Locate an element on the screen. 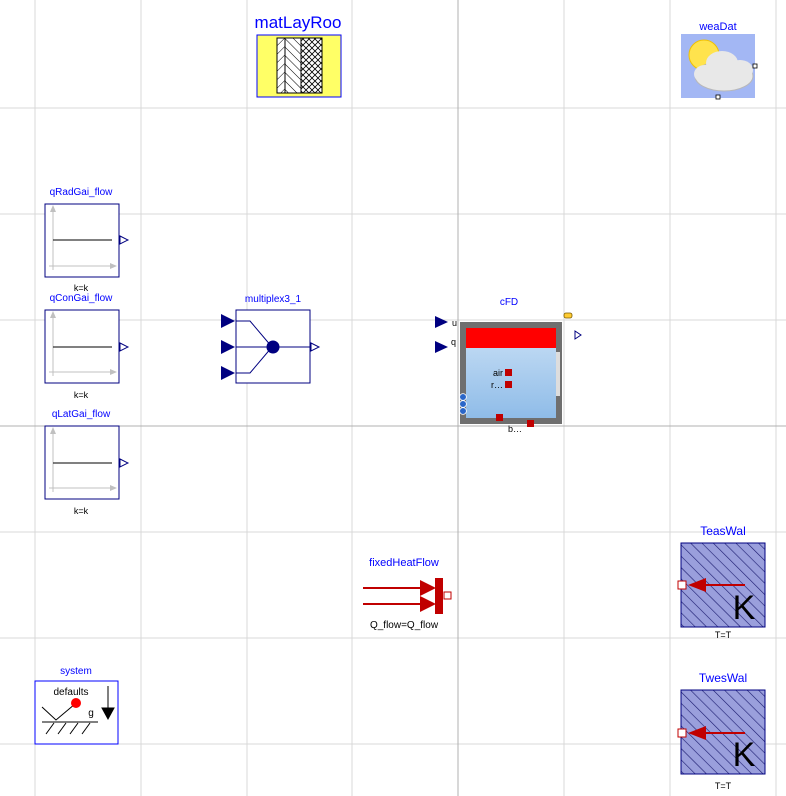  TeasWal-port is located at coordinates (682, 585).